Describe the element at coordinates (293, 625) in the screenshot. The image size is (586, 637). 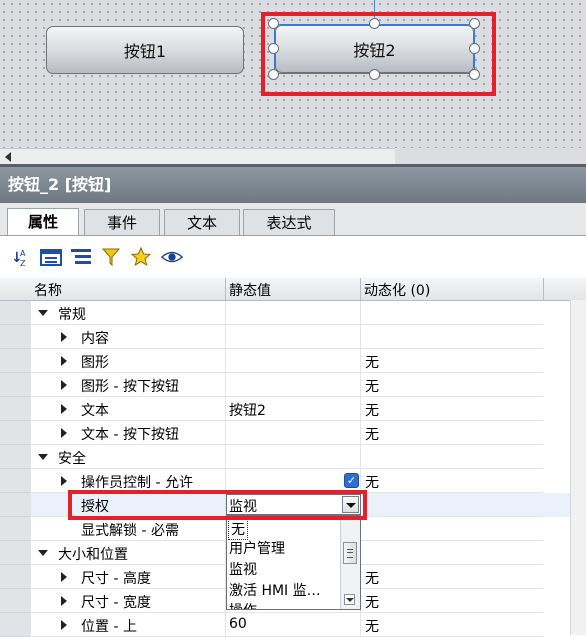
I see `property-row: 位置 - 上 60 无` at that location.